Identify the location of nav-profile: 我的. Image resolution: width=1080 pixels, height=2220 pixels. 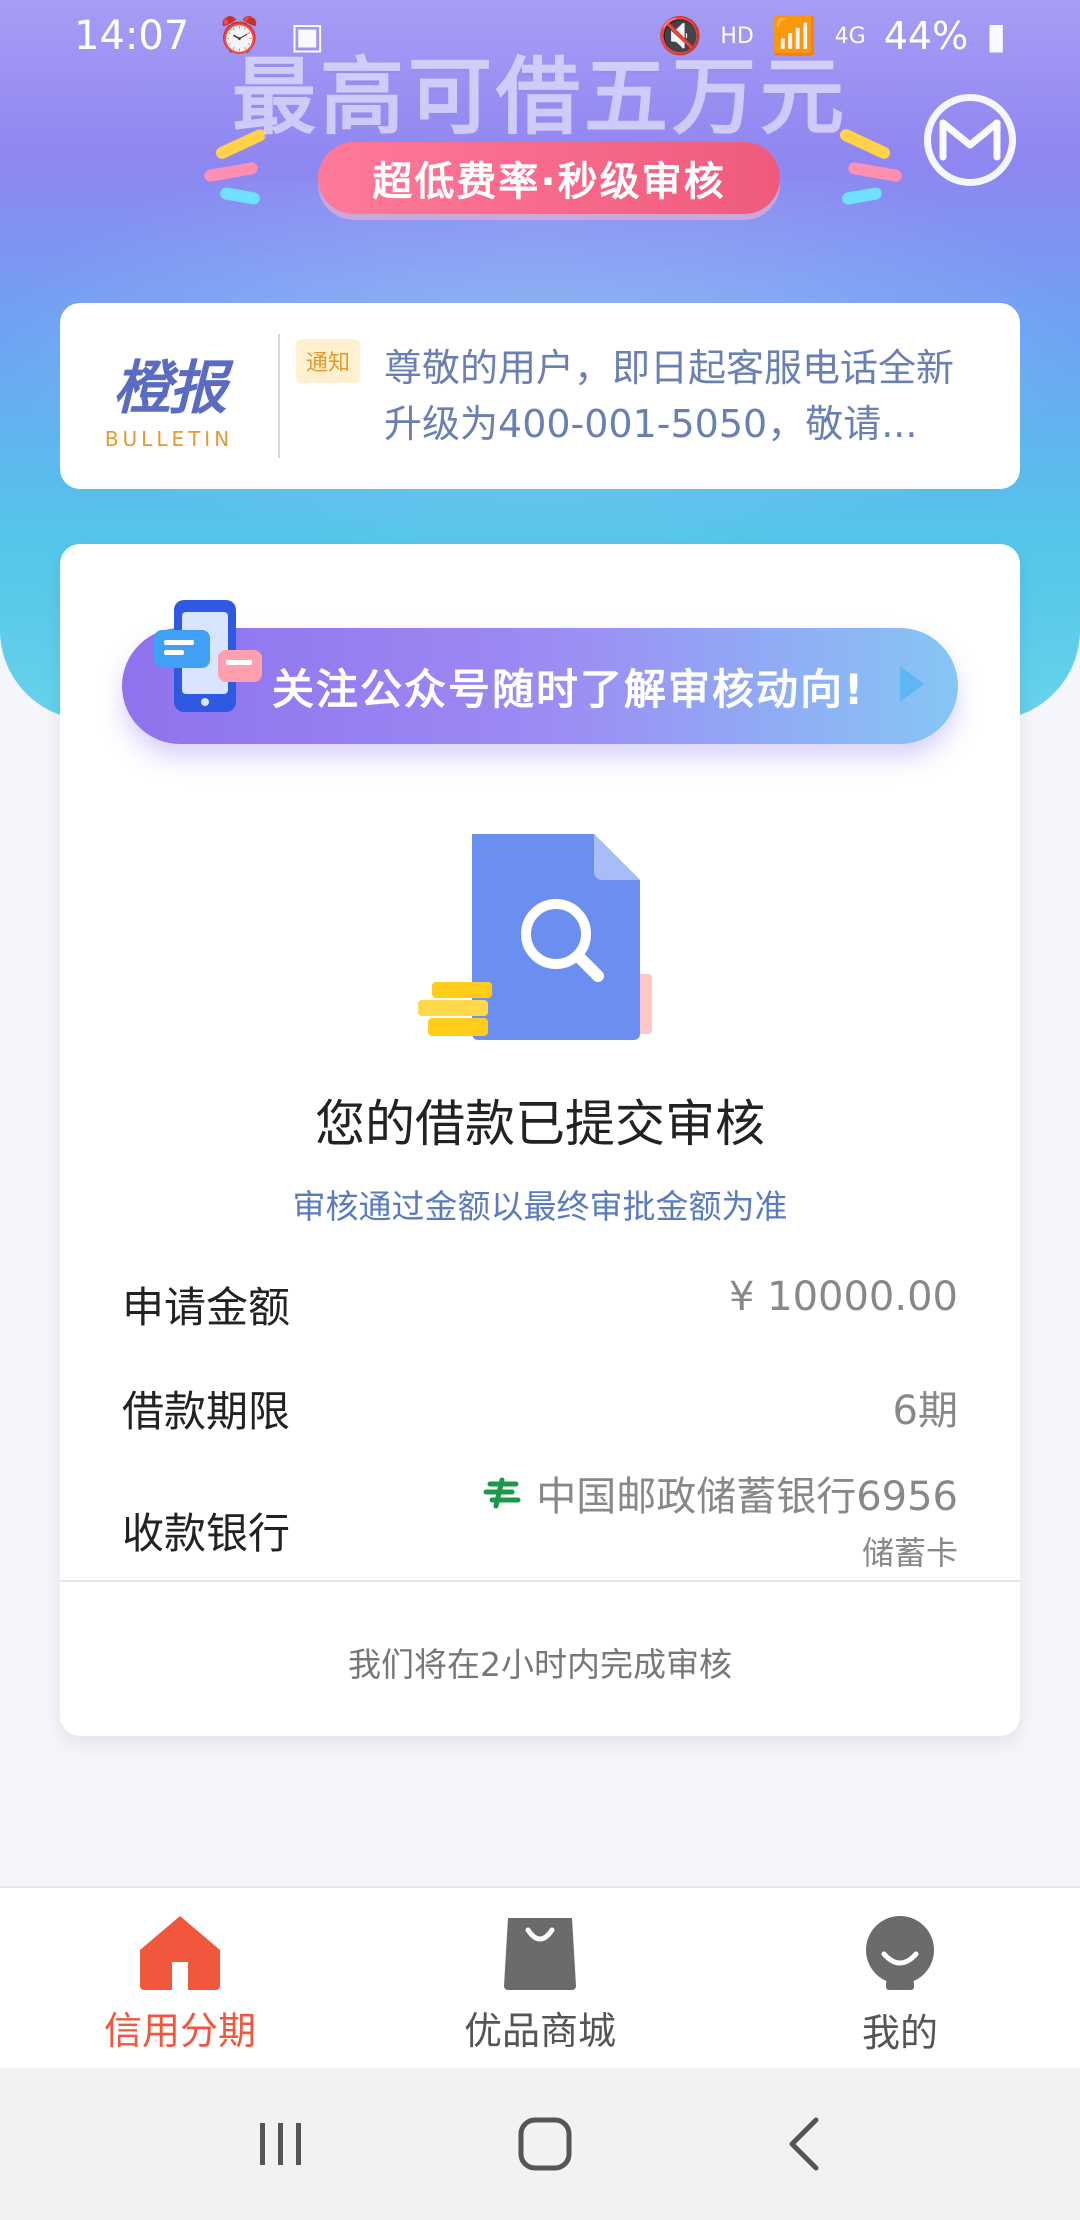
(900, 1978).